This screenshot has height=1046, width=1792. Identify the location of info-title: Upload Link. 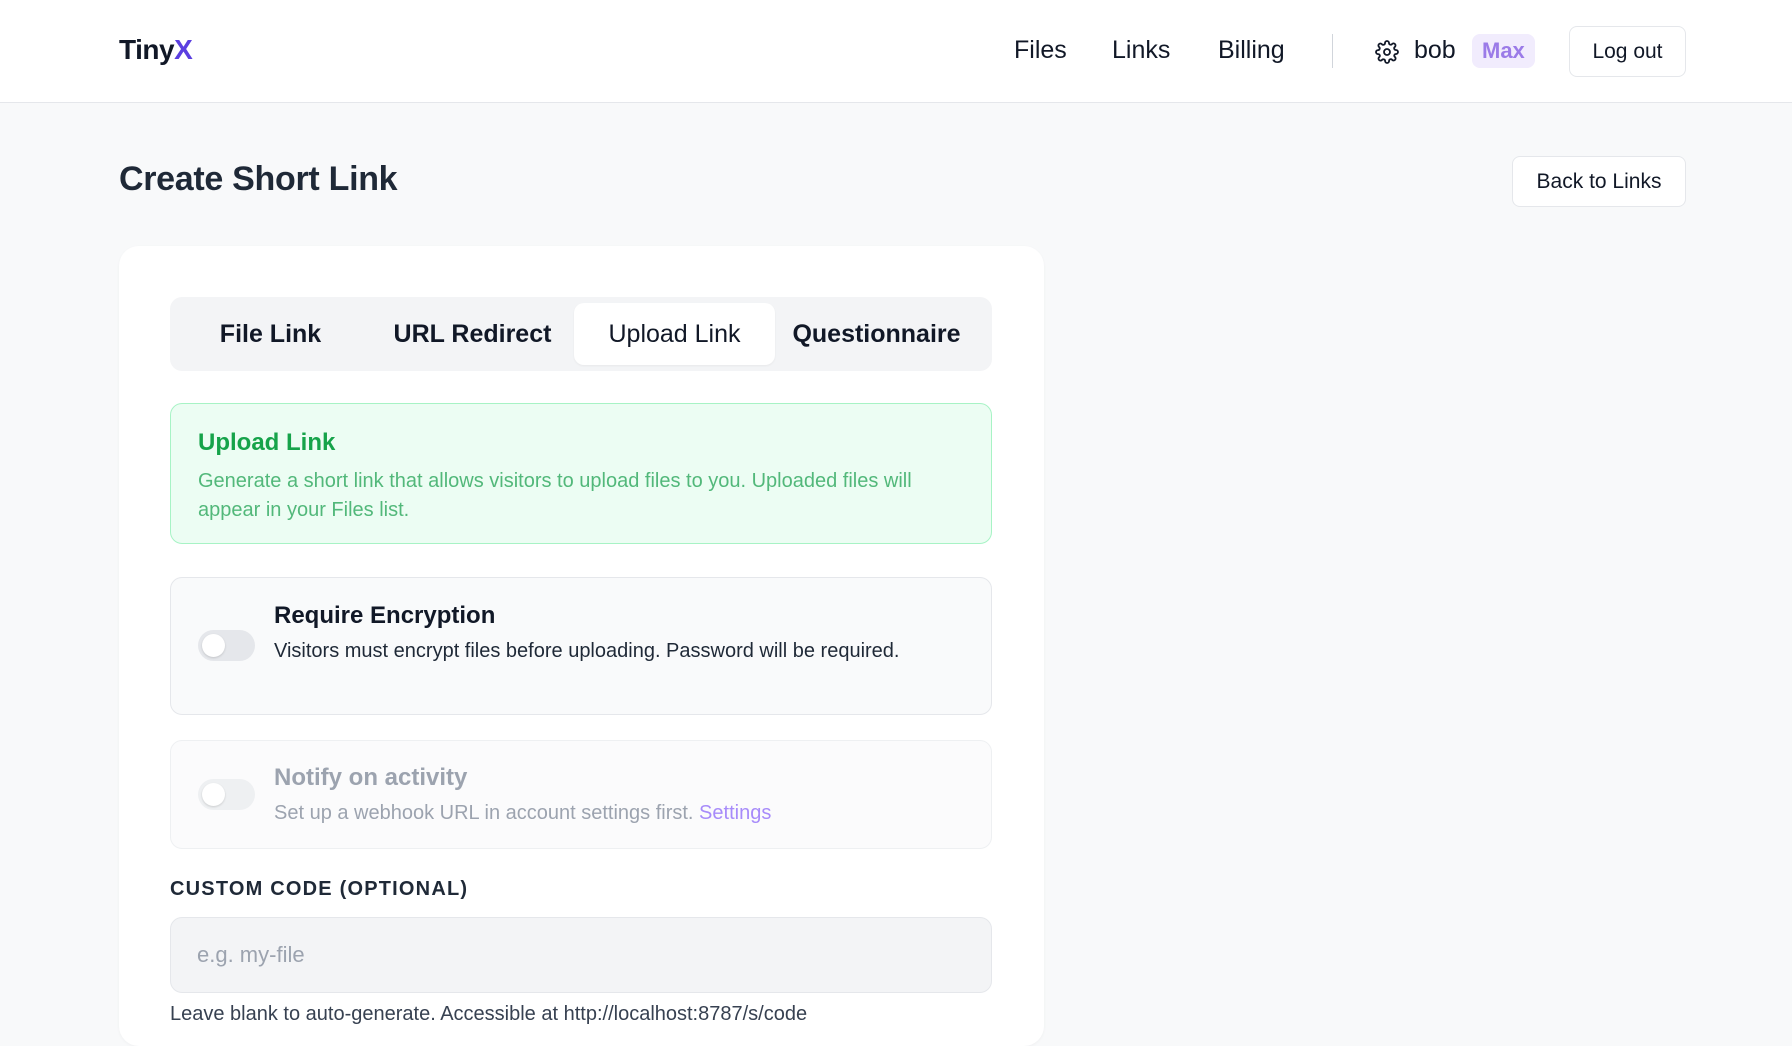
(267, 442).